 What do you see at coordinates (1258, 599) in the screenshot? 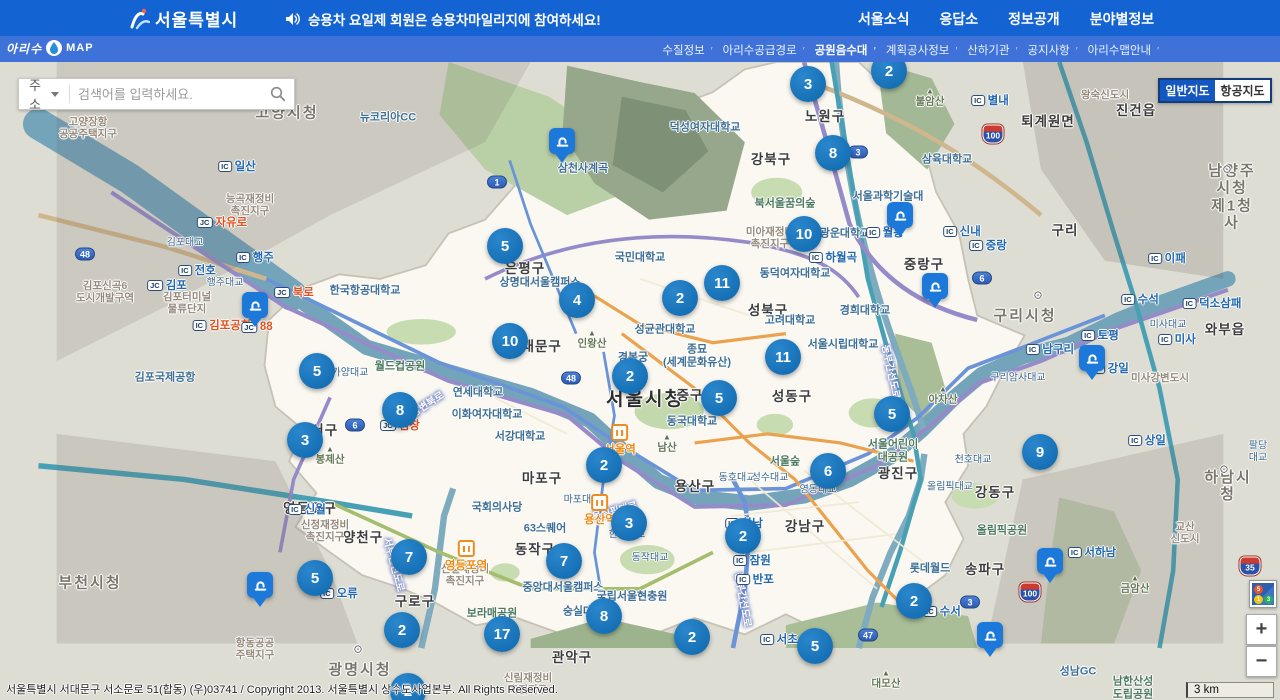
I see `overview-dot: 1` at bounding box center [1258, 599].